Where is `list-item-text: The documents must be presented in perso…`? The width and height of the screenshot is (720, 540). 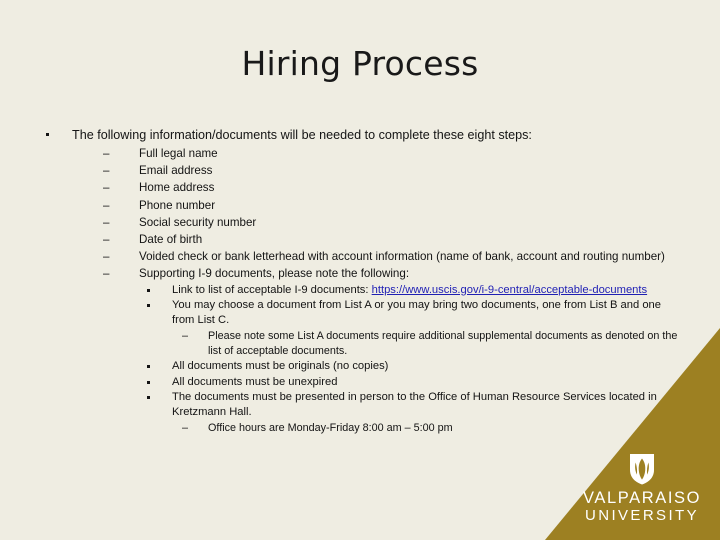
list-item-text: The documents must be presented in perso… is located at coordinates (414, 405).